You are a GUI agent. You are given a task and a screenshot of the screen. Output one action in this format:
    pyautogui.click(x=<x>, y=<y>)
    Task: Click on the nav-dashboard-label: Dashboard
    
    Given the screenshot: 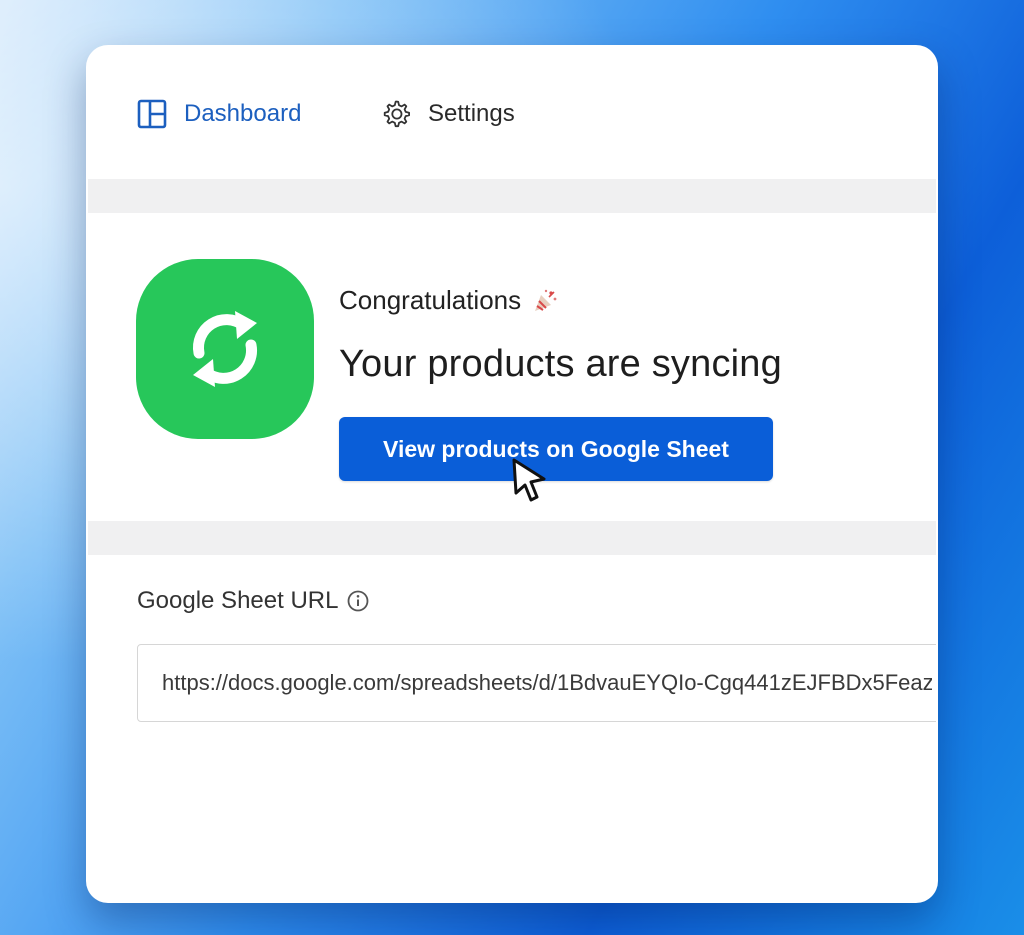 What is the action you would take?
    pyautogui.click(x=243, y=113)
    